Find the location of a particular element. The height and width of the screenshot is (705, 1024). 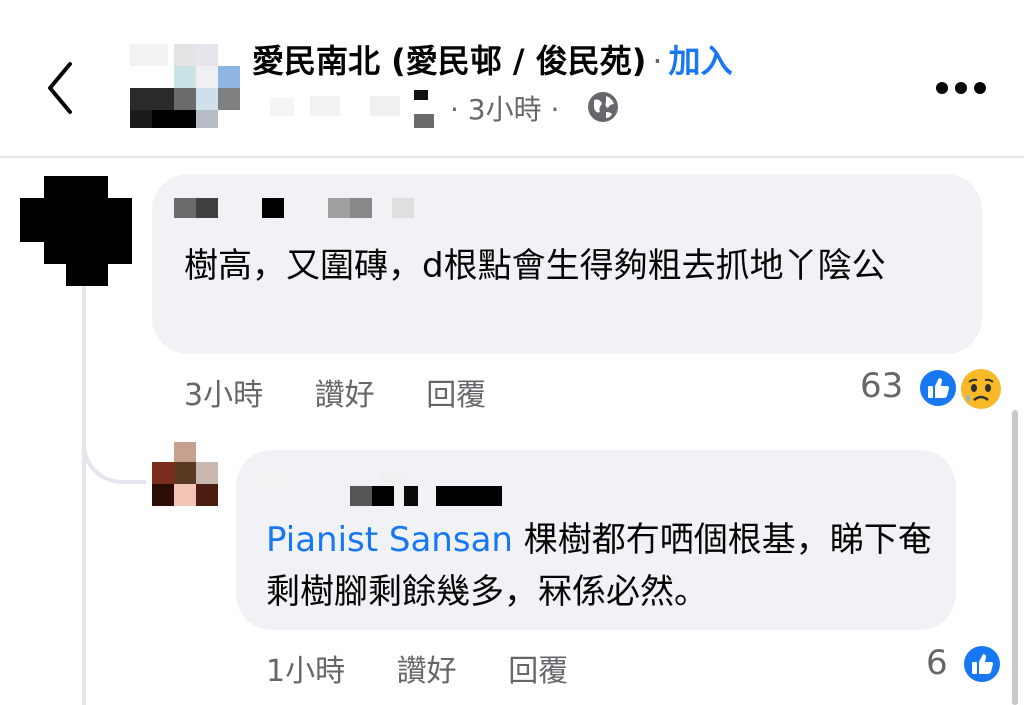

mention-link: Pianist Sansan is located at coordinates (389, 540).